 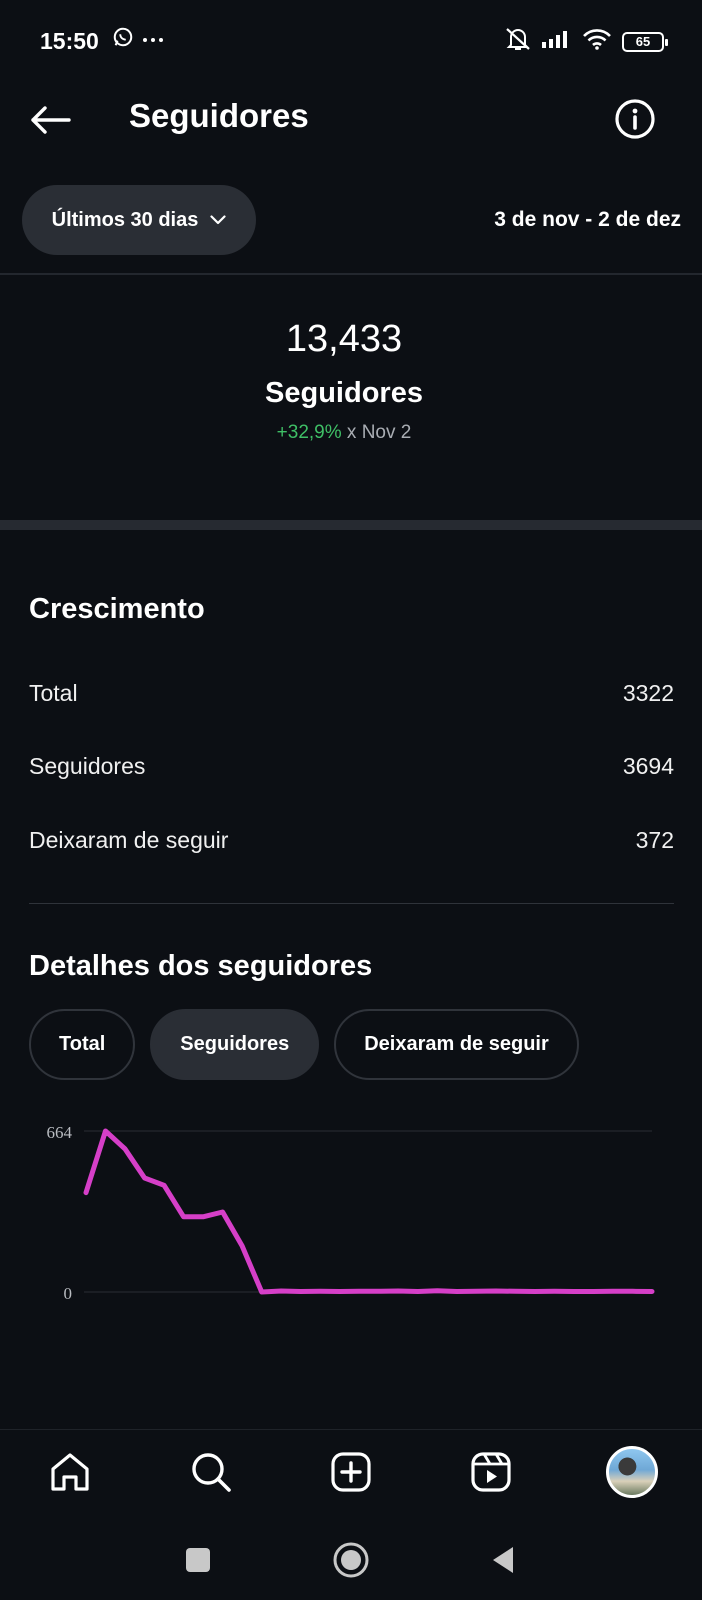 I want to click on home-icon, so click(x=70, y=1472).